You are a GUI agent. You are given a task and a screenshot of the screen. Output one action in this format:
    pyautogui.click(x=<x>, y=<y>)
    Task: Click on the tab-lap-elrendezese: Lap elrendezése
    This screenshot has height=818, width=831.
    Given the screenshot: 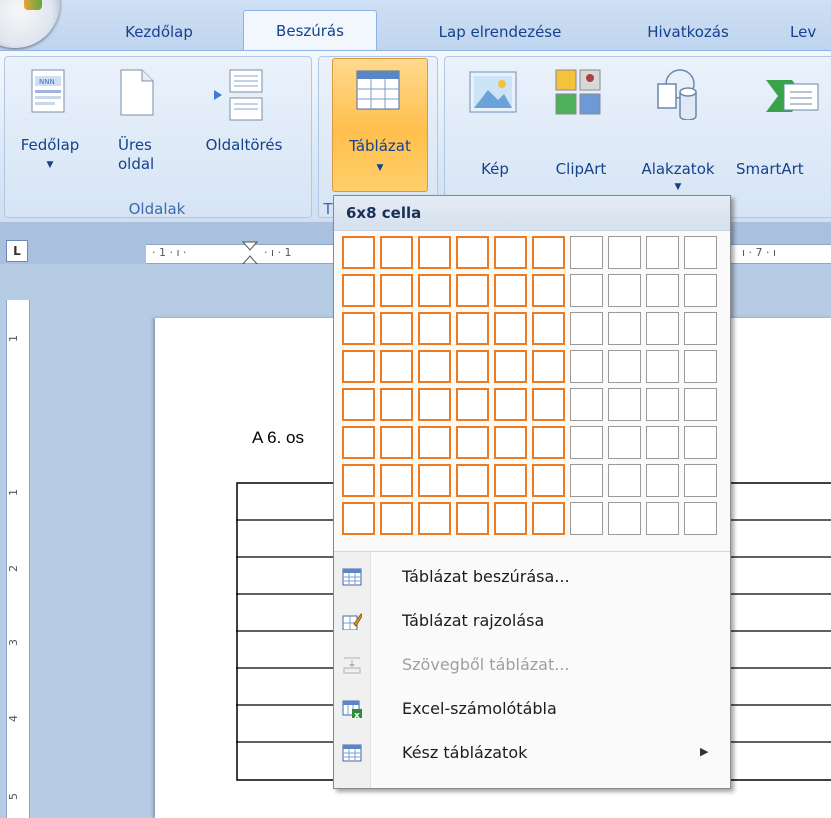 What is the action you would take?
    pyautogui.click(x=500, y=34)
    